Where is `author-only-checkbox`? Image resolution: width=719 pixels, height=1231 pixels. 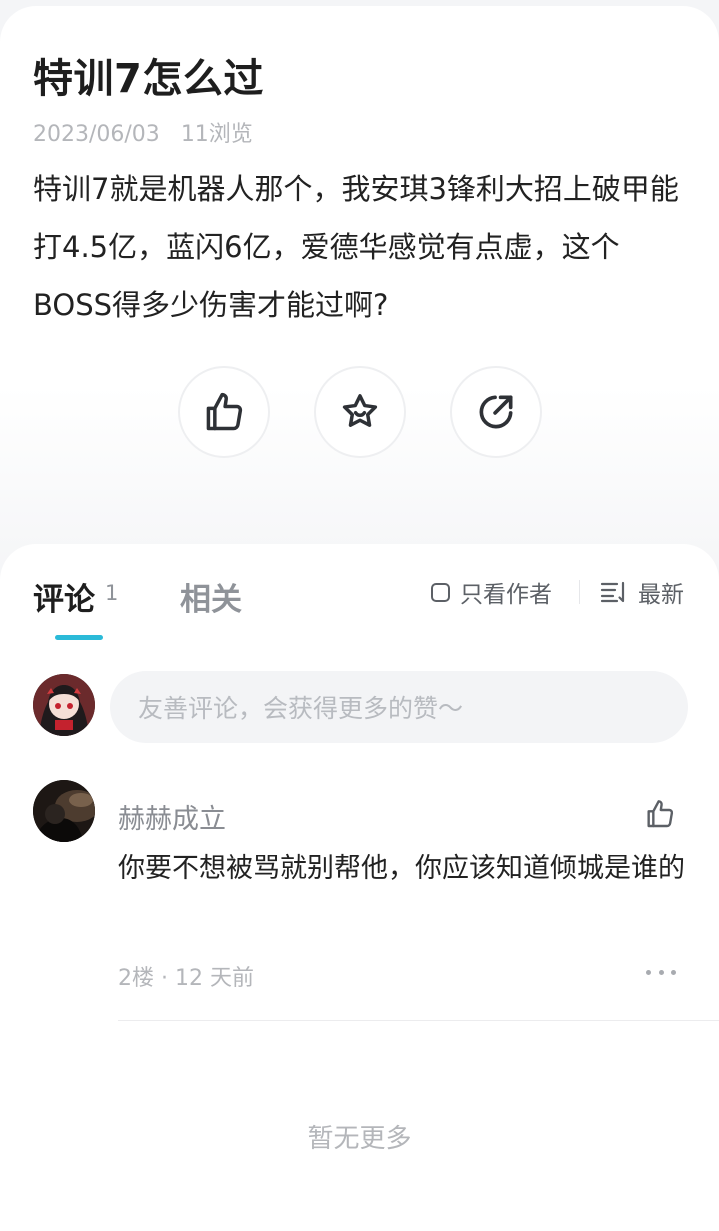 author-only-checkbox is located at coordinates (440, 592).